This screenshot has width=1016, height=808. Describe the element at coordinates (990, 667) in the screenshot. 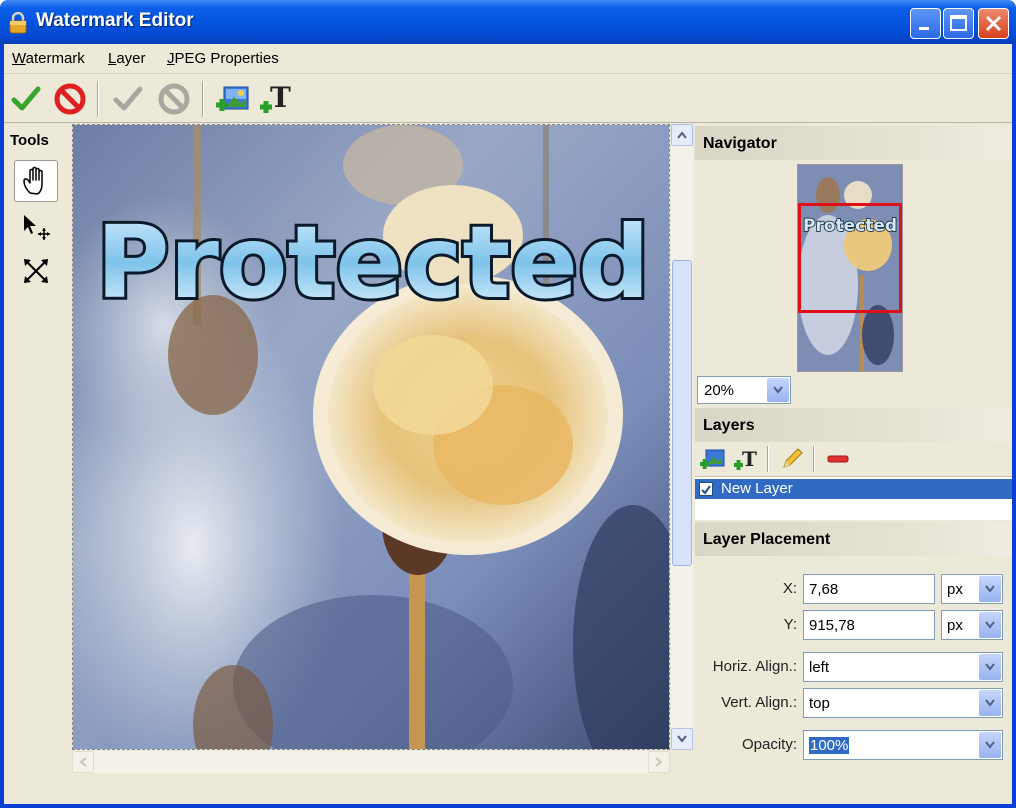

I see `horiz-align-dropdown-button` at that location.